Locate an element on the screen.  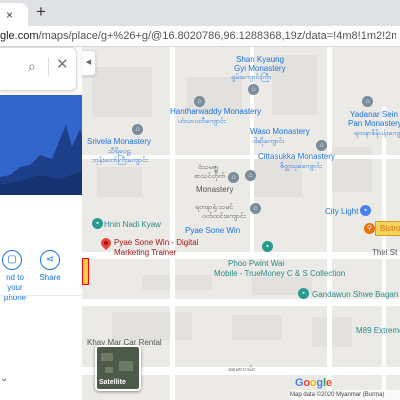
place-label: ဝတ်ထင်းကျောင်း is located at coordinates (224, 216).